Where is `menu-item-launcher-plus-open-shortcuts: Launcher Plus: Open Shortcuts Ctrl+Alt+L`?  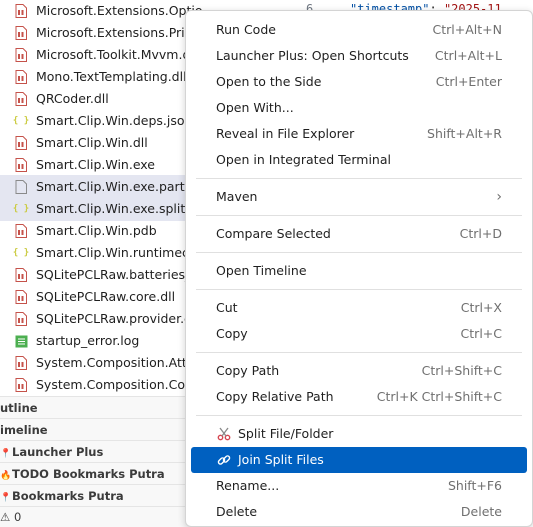
menu-item-launcher-plus-open-shortcuts: Launcher Plus: Open Shortcuts Ctrl+Alt+L is located at coordinates (359, 56).